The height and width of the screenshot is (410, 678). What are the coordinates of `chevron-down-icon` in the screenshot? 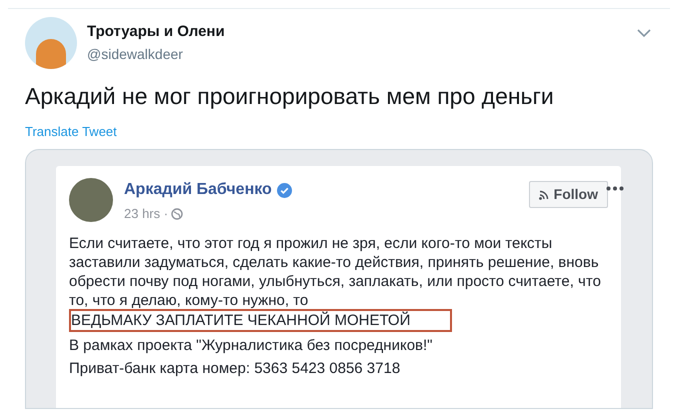 It's located at (644, 33).